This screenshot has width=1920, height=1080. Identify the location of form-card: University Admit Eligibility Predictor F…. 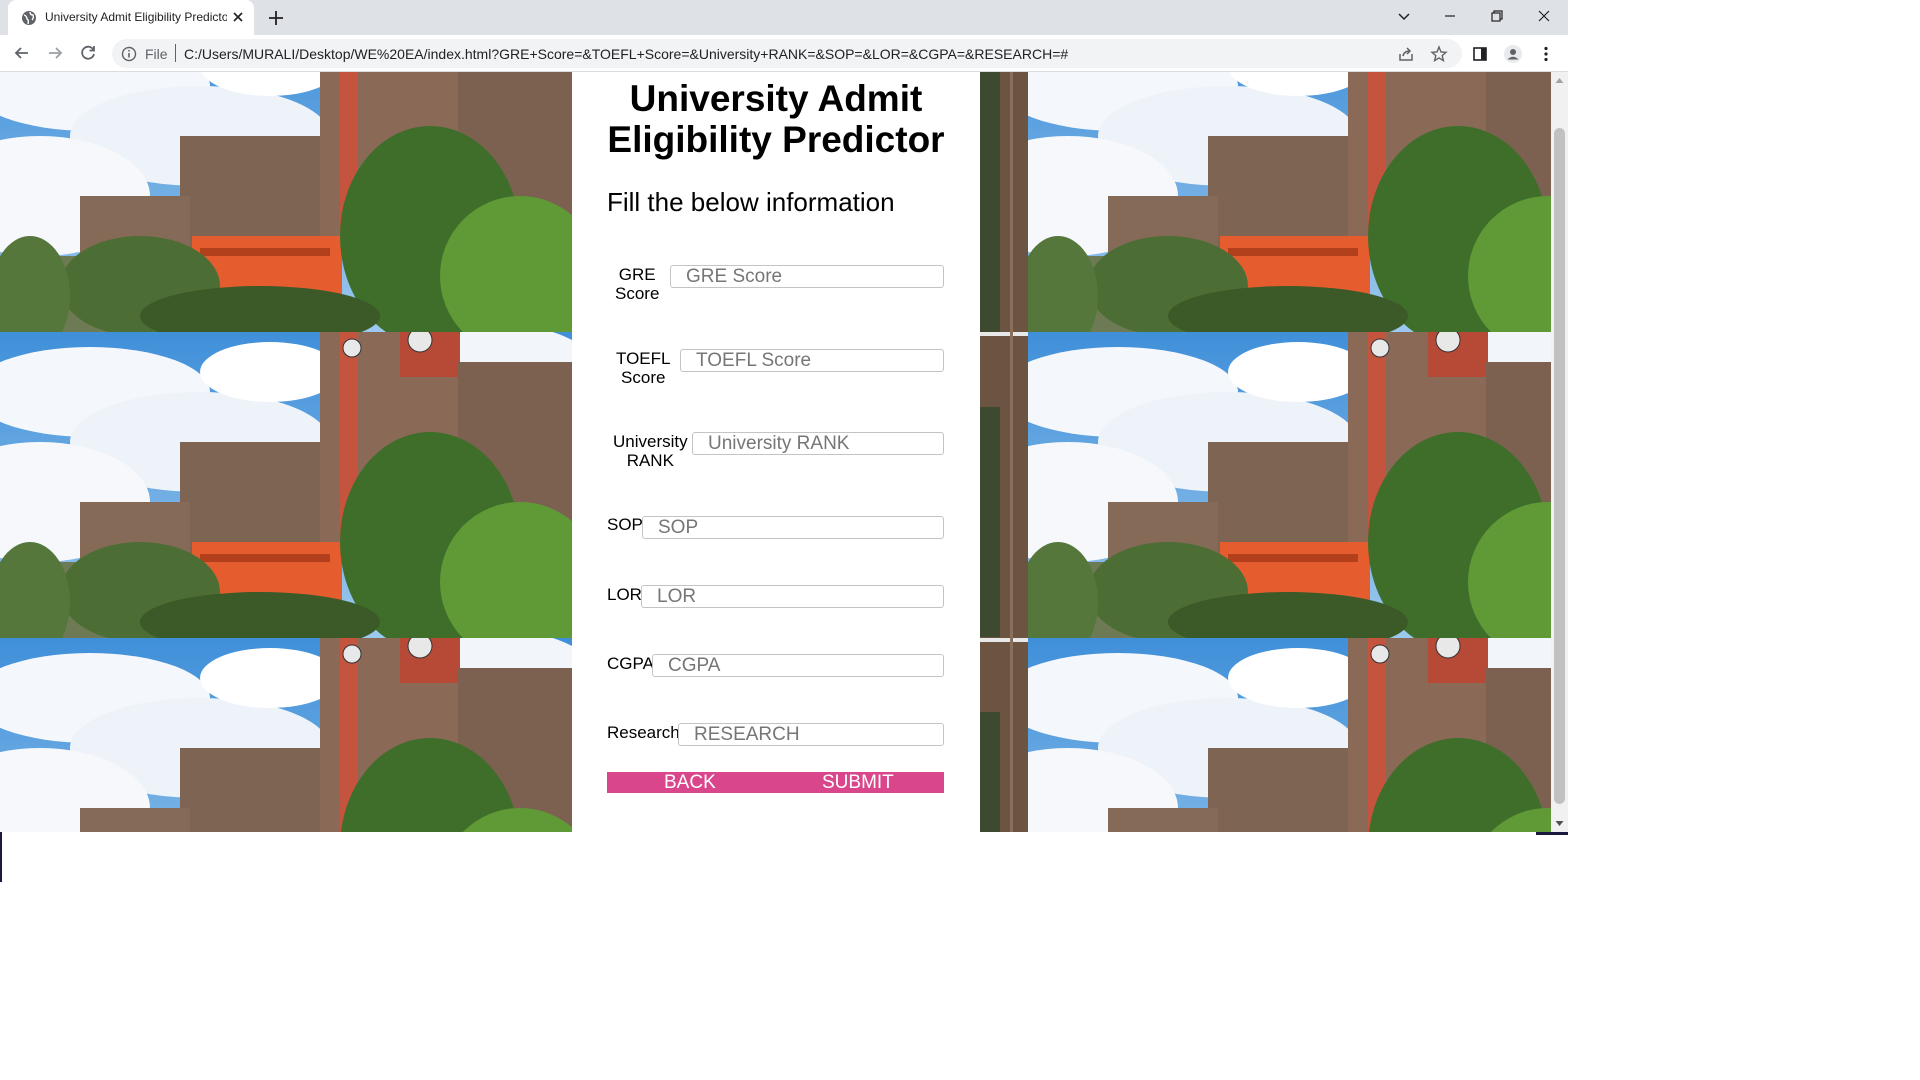
(776, 452).